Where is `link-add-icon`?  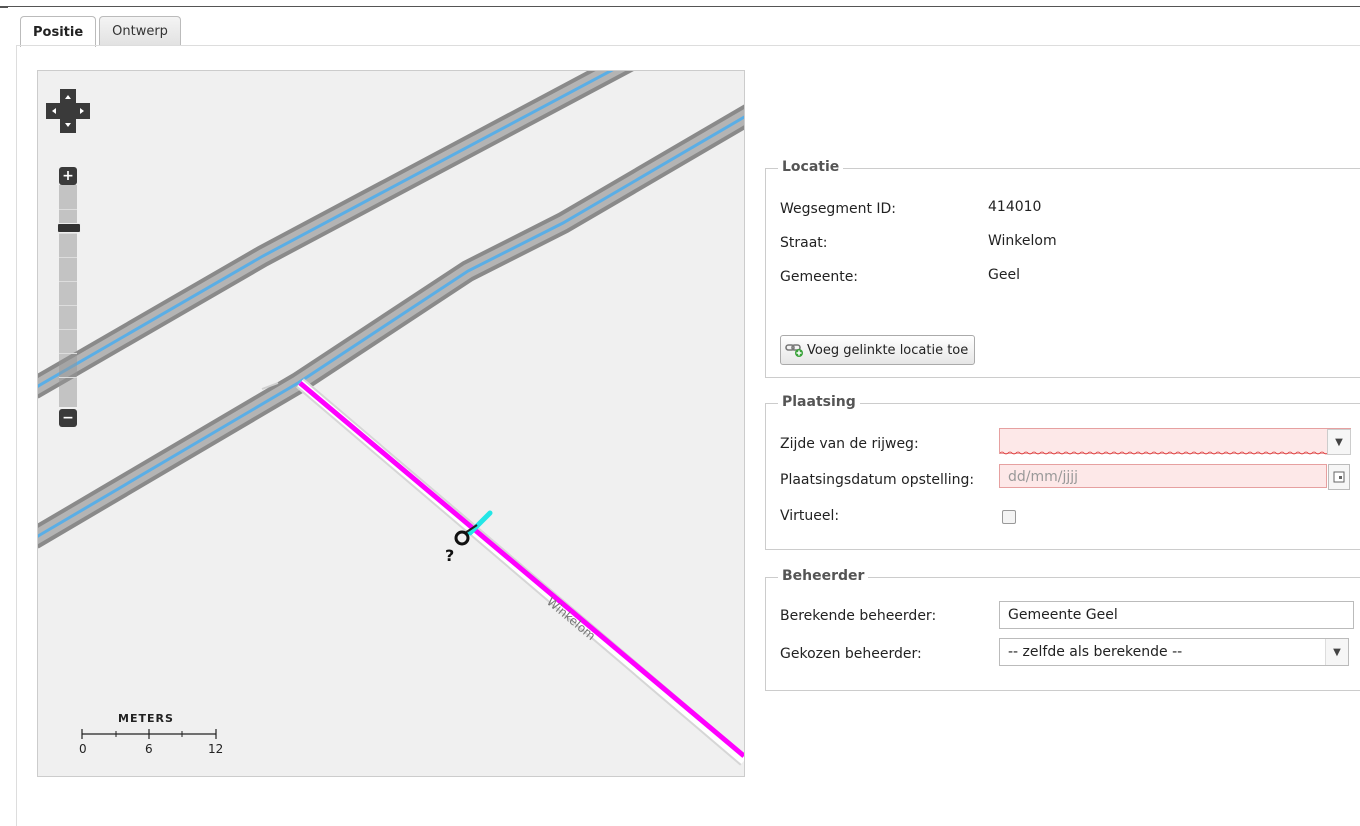 link-add-icon is located at coordinates (794, 350).